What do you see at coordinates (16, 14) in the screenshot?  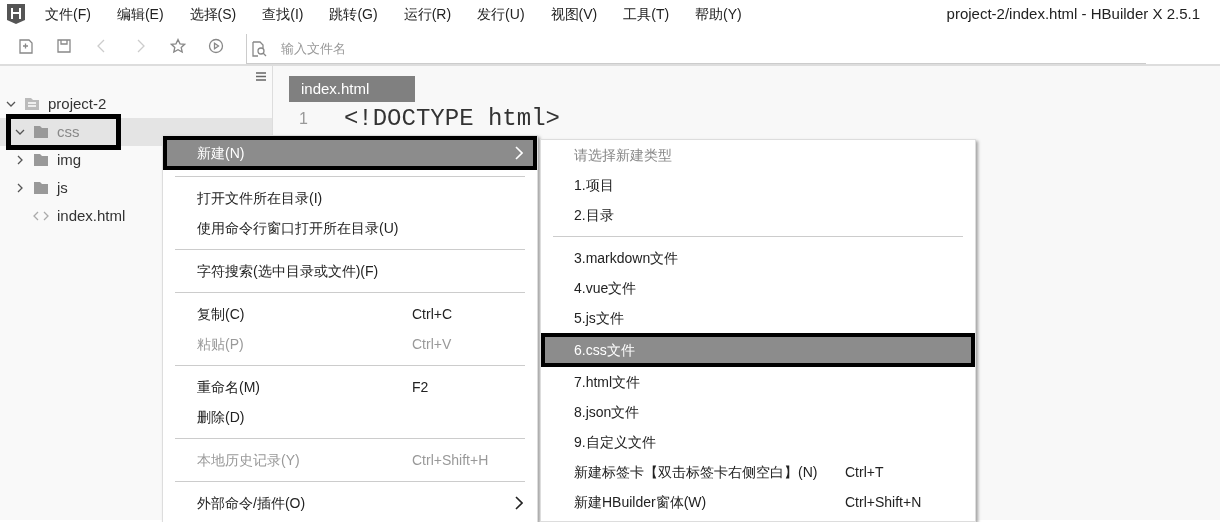 I see `logo-icon` at bounding box center [16, 14].